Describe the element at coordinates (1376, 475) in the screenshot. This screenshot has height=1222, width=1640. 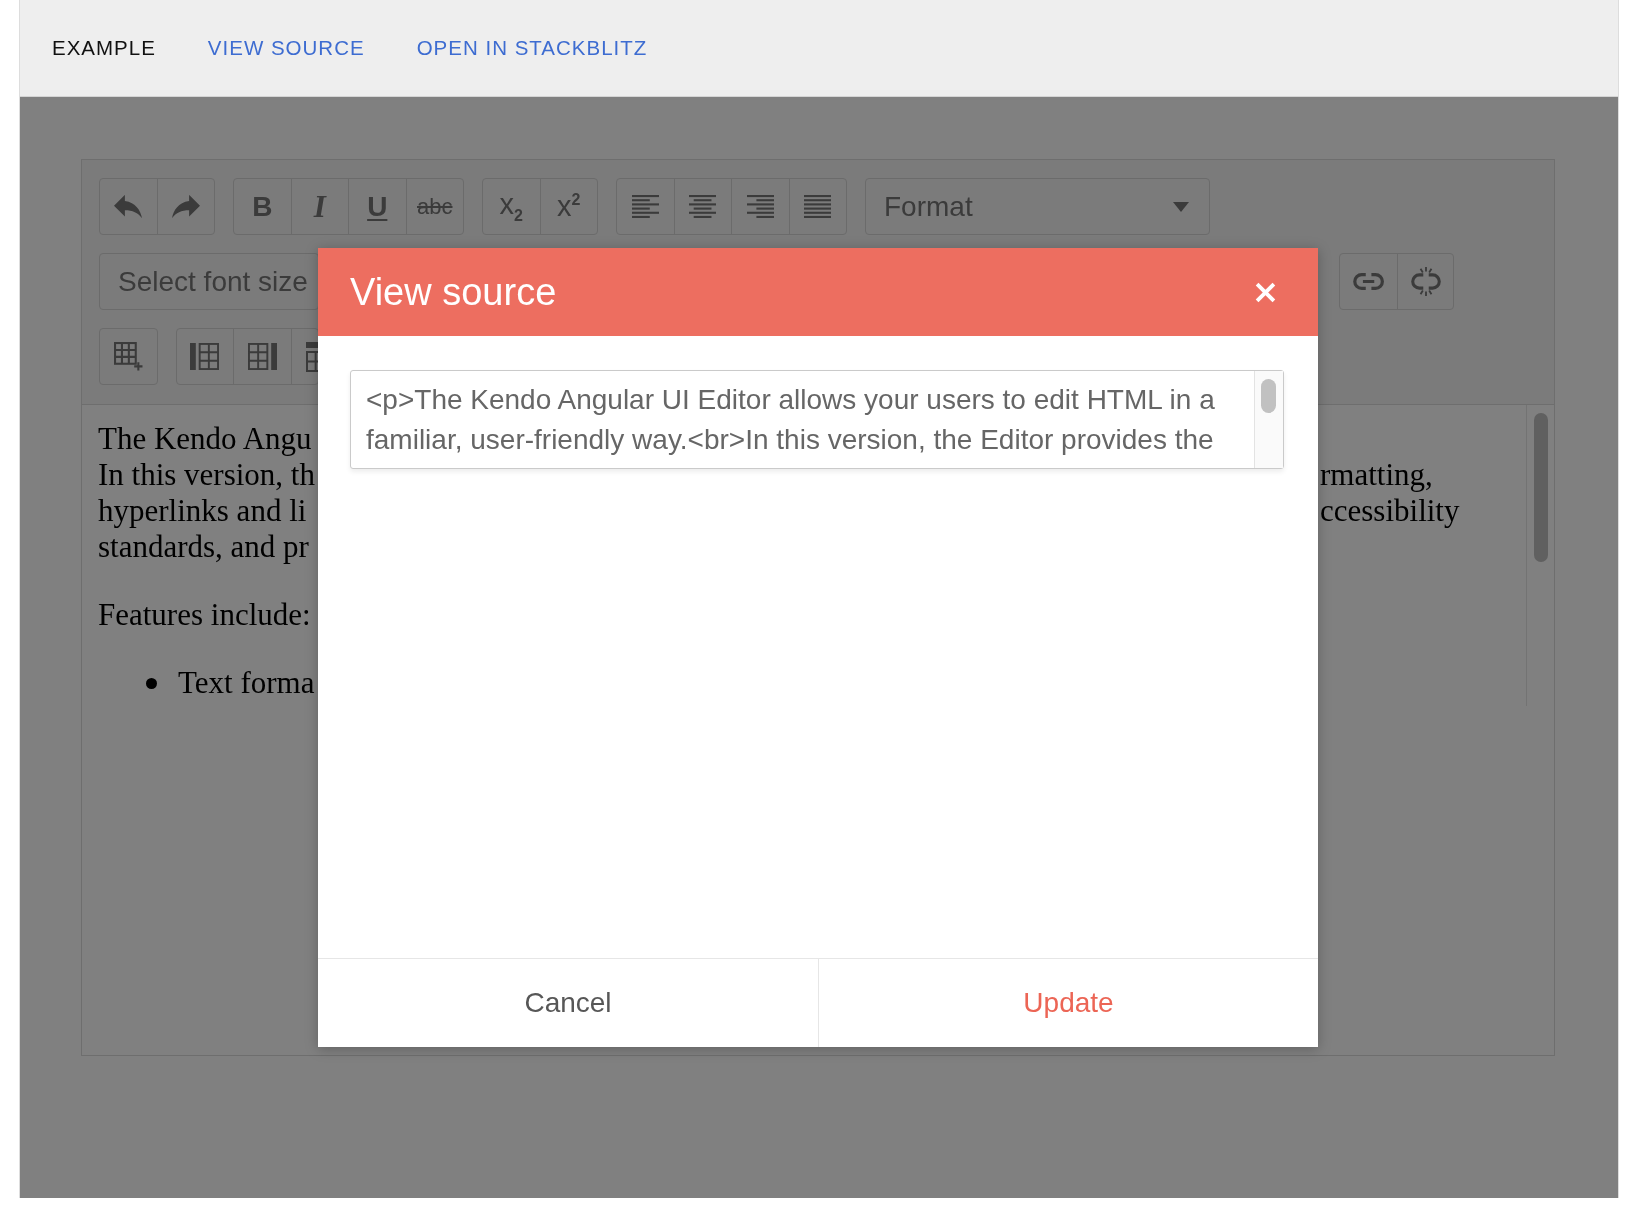
I see `editor-text: rmatting,` at that location.